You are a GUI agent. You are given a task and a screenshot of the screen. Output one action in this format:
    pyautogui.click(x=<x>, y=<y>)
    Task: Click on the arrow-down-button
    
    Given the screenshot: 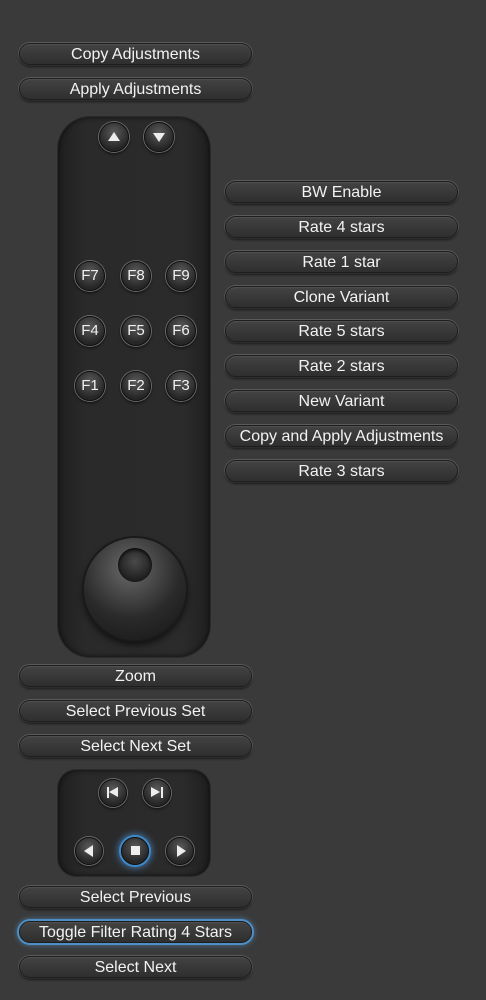 What is the action you would take?
    pyautogui.click(x=159, y=137)
    